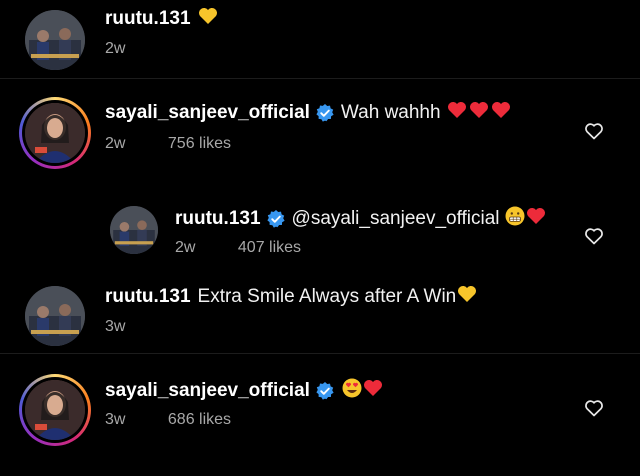 This screenshot has width=640, height=476. Describe the element at coordinates (199, 143) in the screenshot. I see `comment-likes: 756 likes` at that location.